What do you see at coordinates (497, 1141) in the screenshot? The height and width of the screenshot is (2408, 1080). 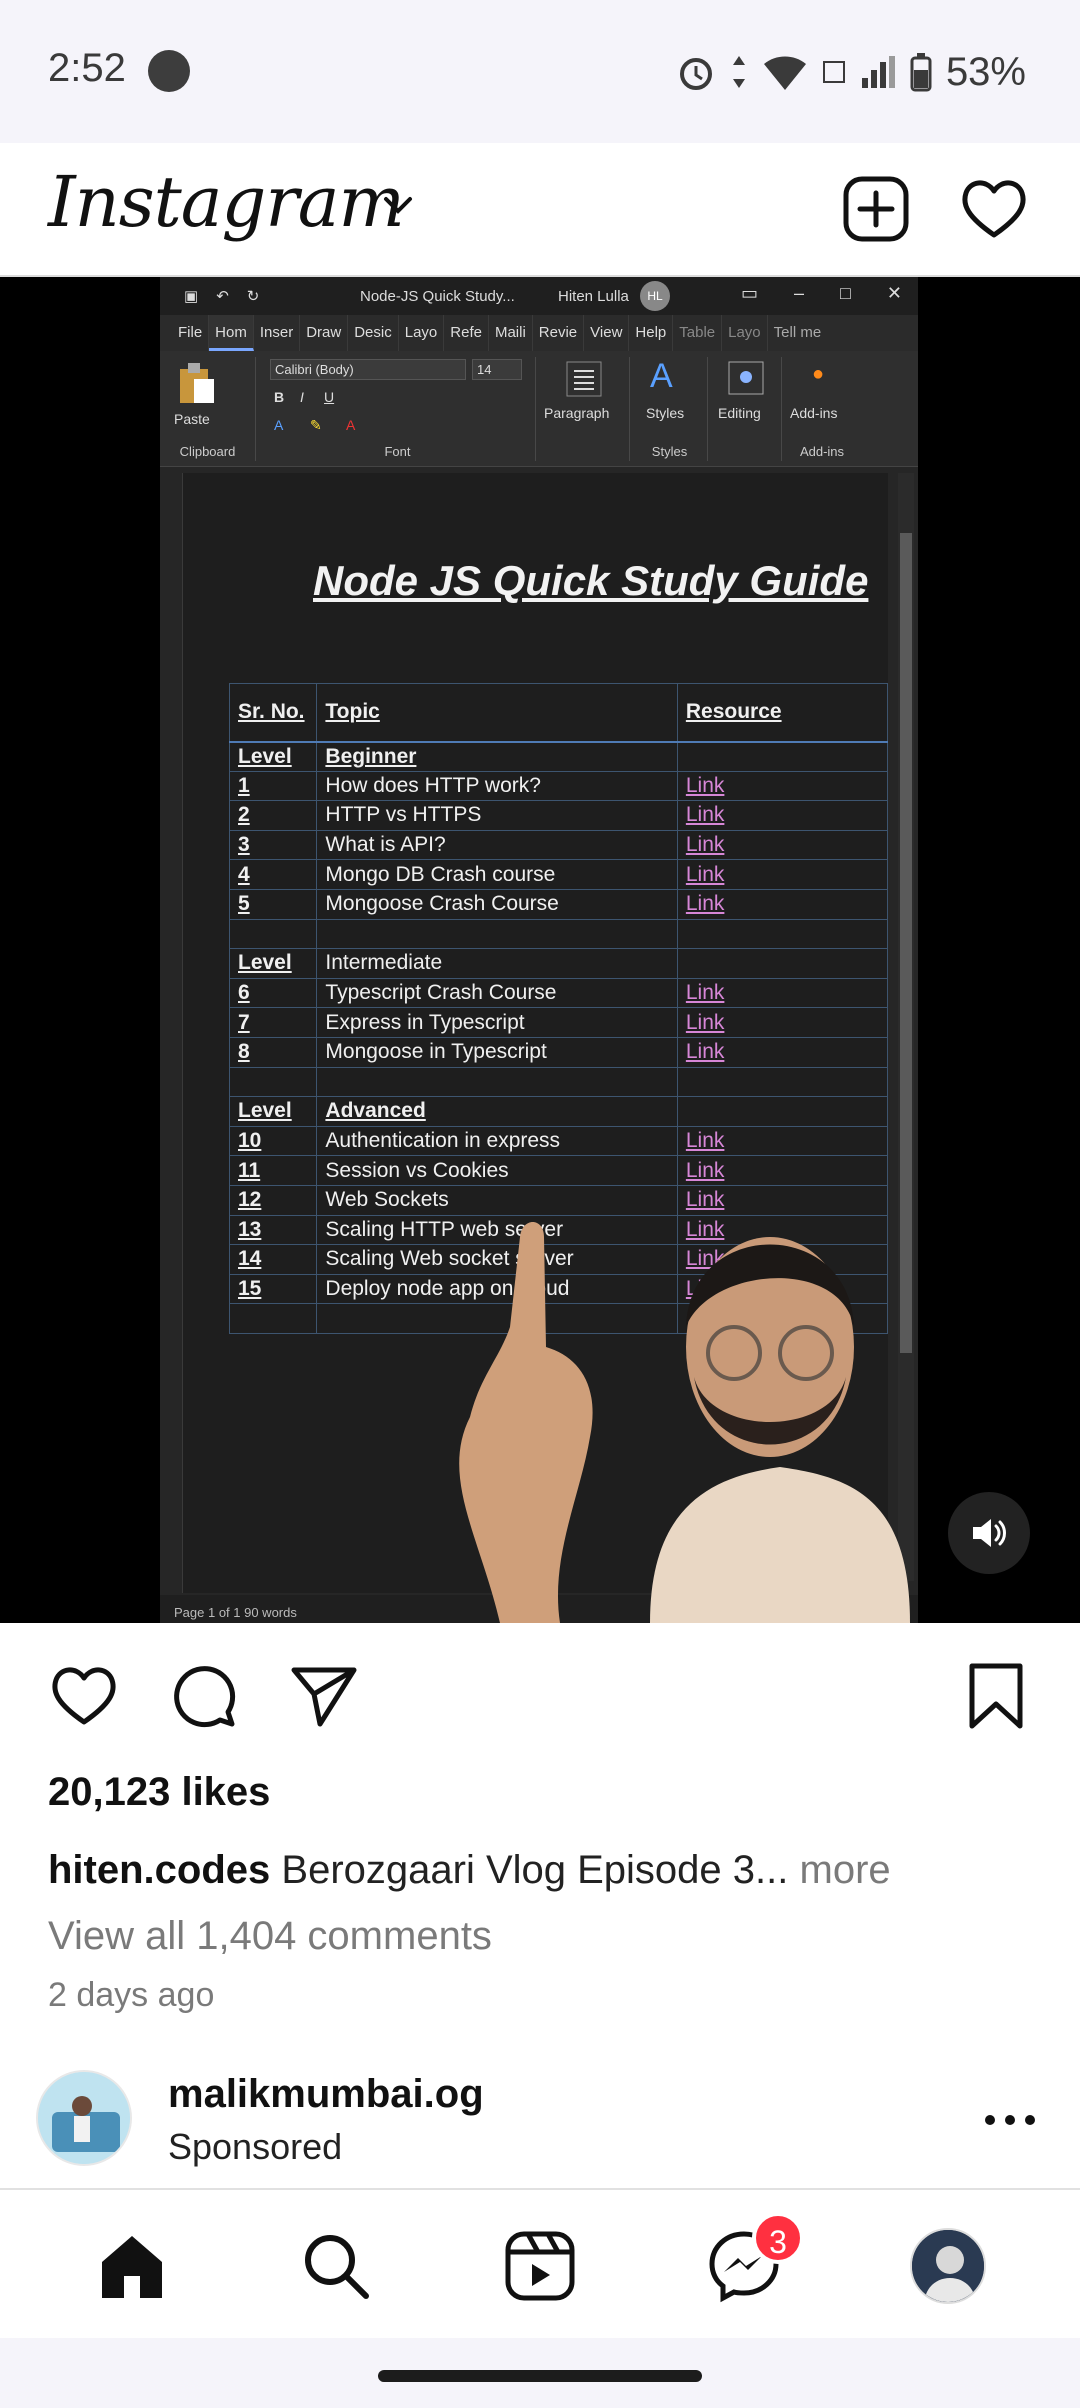 I see `row-topic: Authentication in express` at bounding box center [497, 1141].